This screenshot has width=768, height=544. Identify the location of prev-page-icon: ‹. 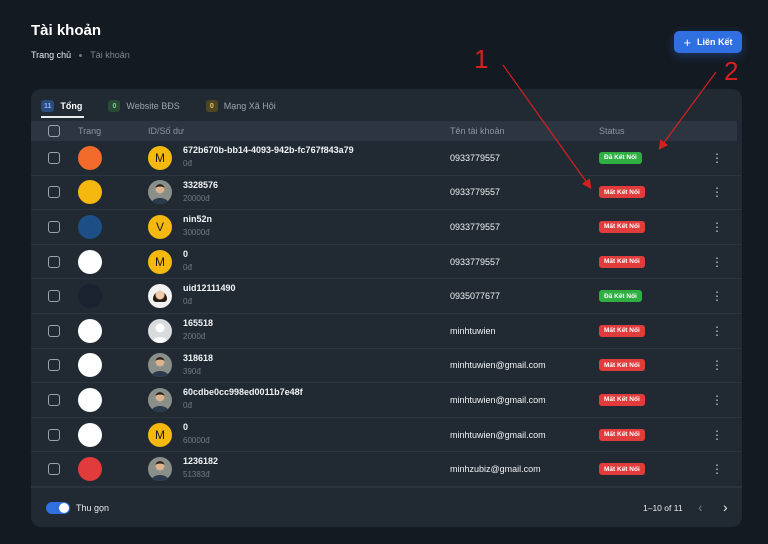
(700, 507).